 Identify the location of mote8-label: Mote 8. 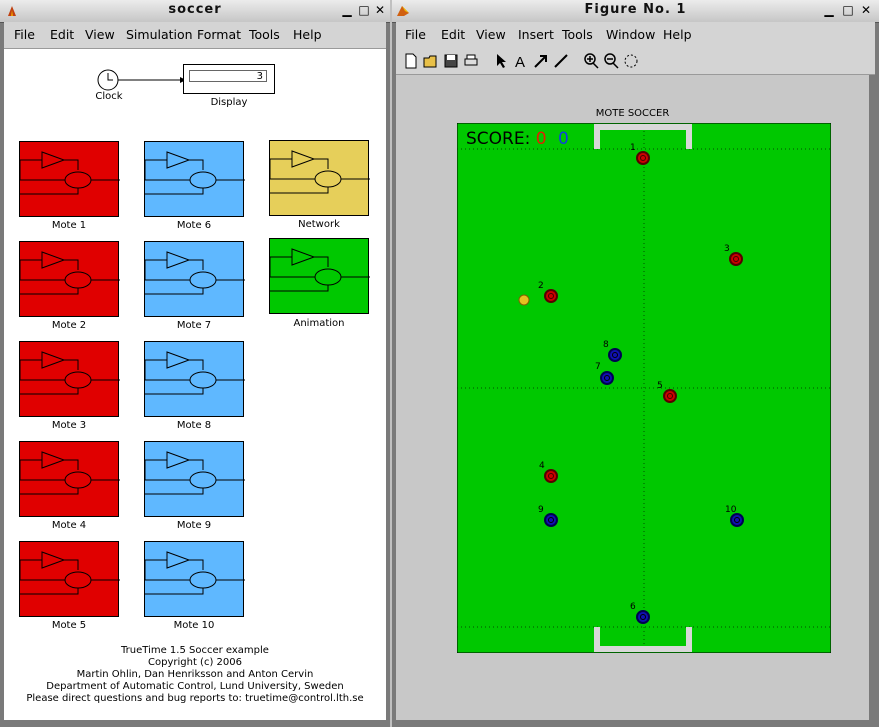
(194, 425).